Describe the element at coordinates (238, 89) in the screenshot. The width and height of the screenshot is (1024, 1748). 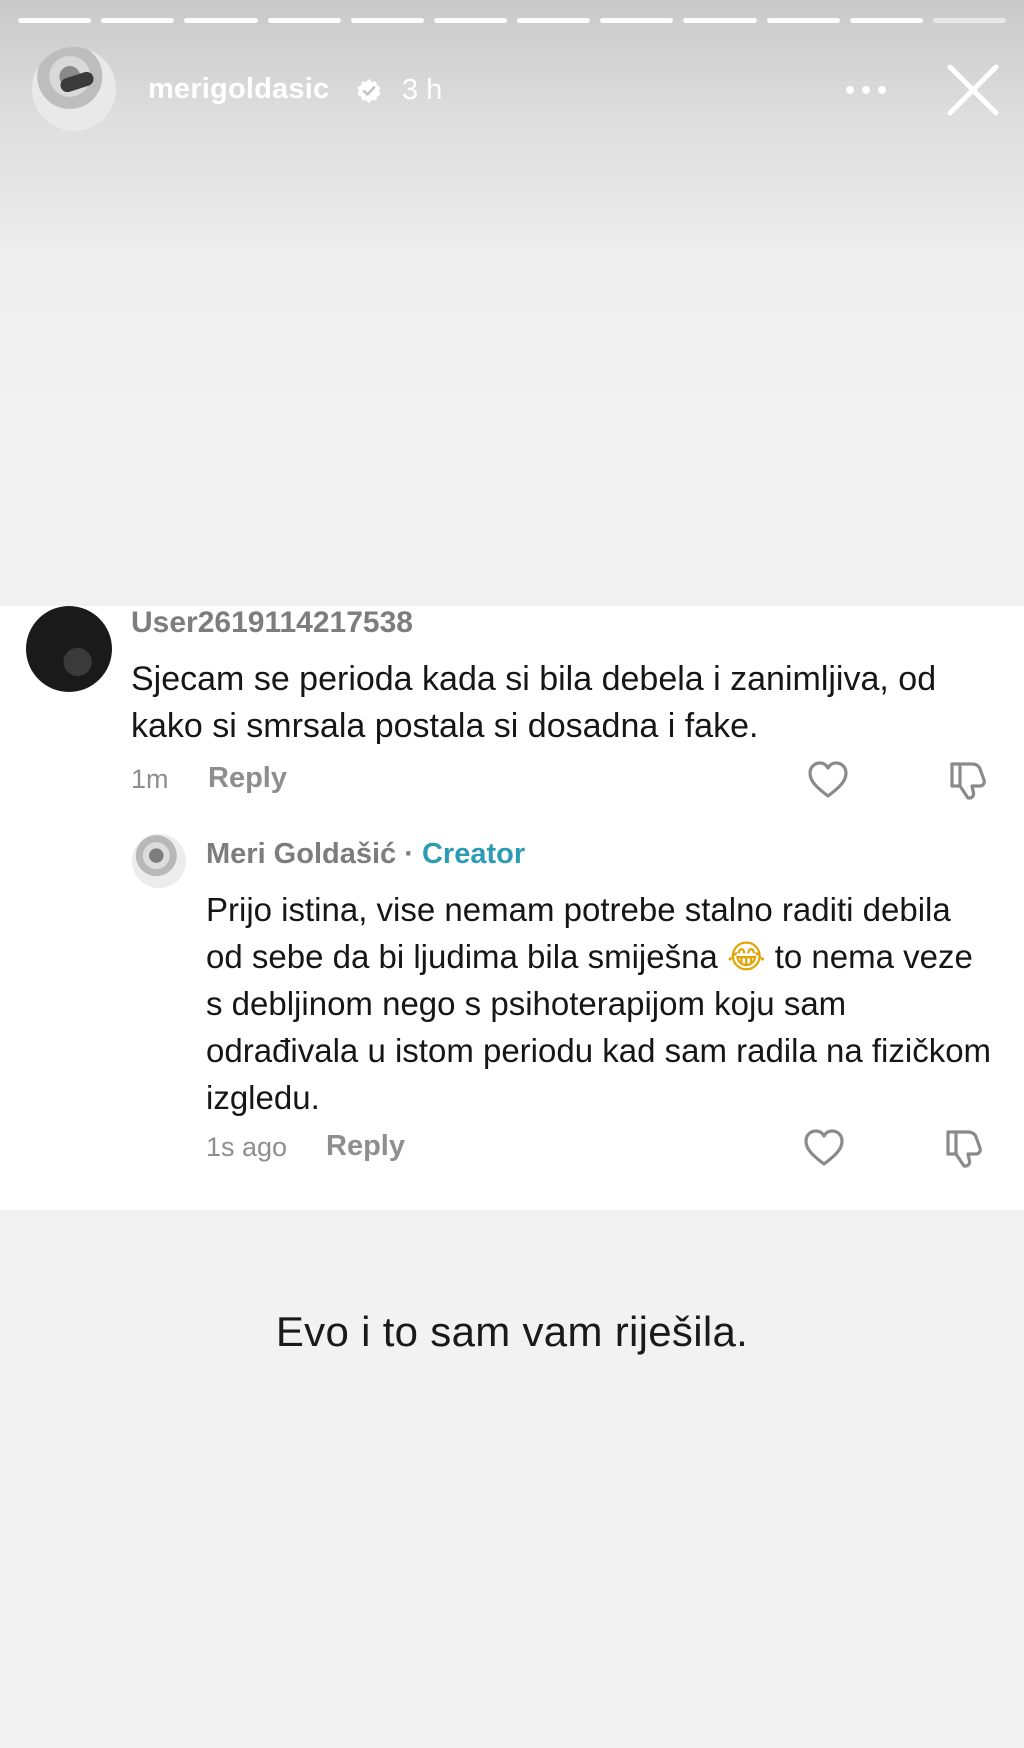
I see `story-username: merigoldasic` at that location.